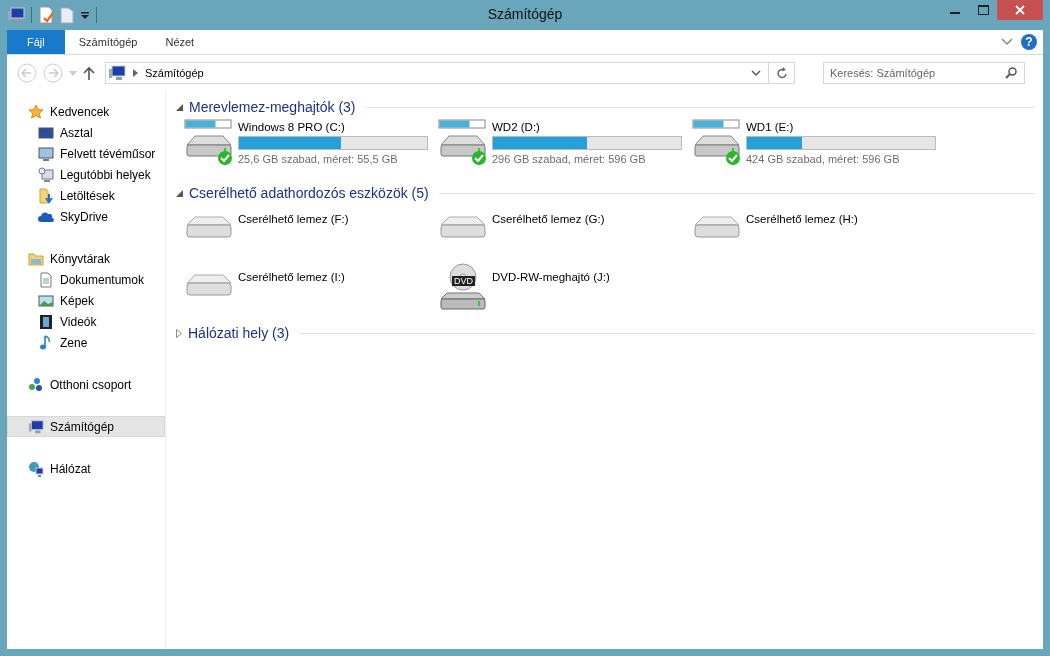  Describe the element at coordinates (36, 111) in the screenshot. I see `star-icon` at that location.